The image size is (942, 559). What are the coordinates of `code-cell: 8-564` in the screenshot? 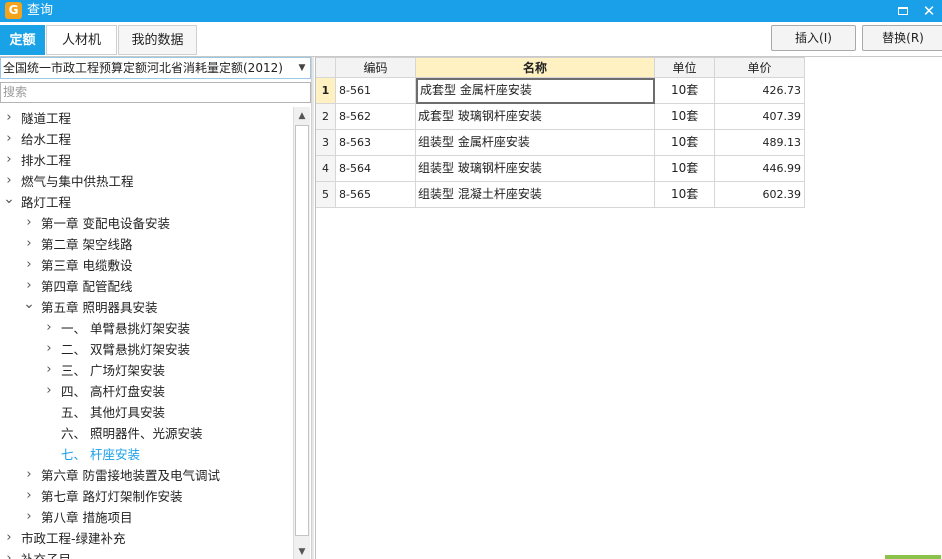 It's located at (376, 169).